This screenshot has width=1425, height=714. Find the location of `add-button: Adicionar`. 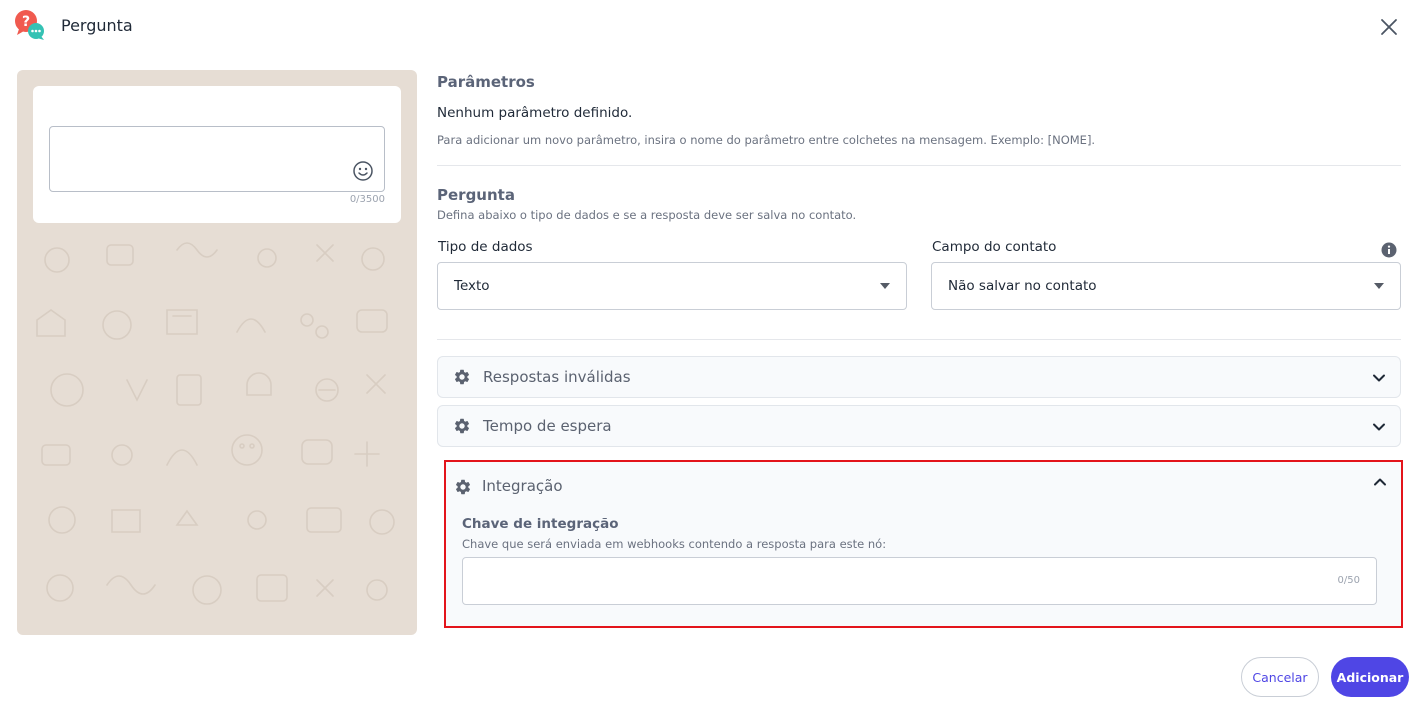

add-button: Adicionar is located at coordinates (1370, 677).